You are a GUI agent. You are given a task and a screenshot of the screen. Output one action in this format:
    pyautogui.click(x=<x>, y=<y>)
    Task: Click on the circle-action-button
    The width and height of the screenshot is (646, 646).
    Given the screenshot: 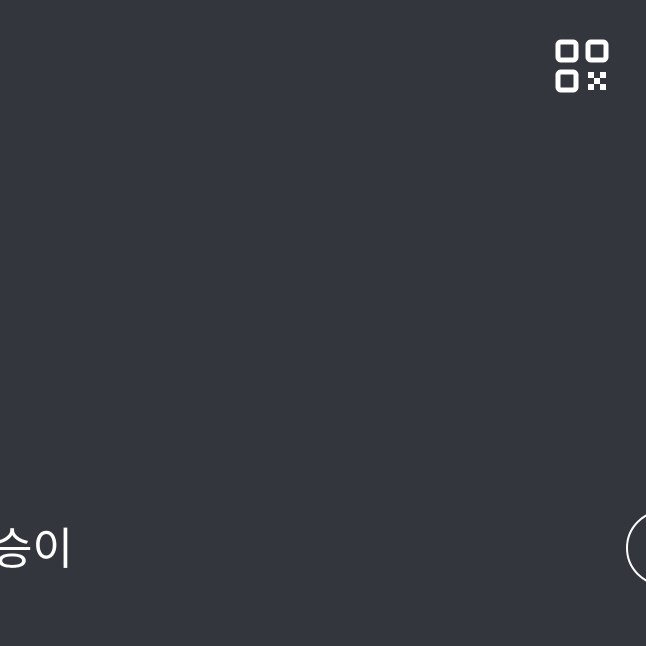 What is the action you would take?
    pyautogui.click(x=636, y=548)
    